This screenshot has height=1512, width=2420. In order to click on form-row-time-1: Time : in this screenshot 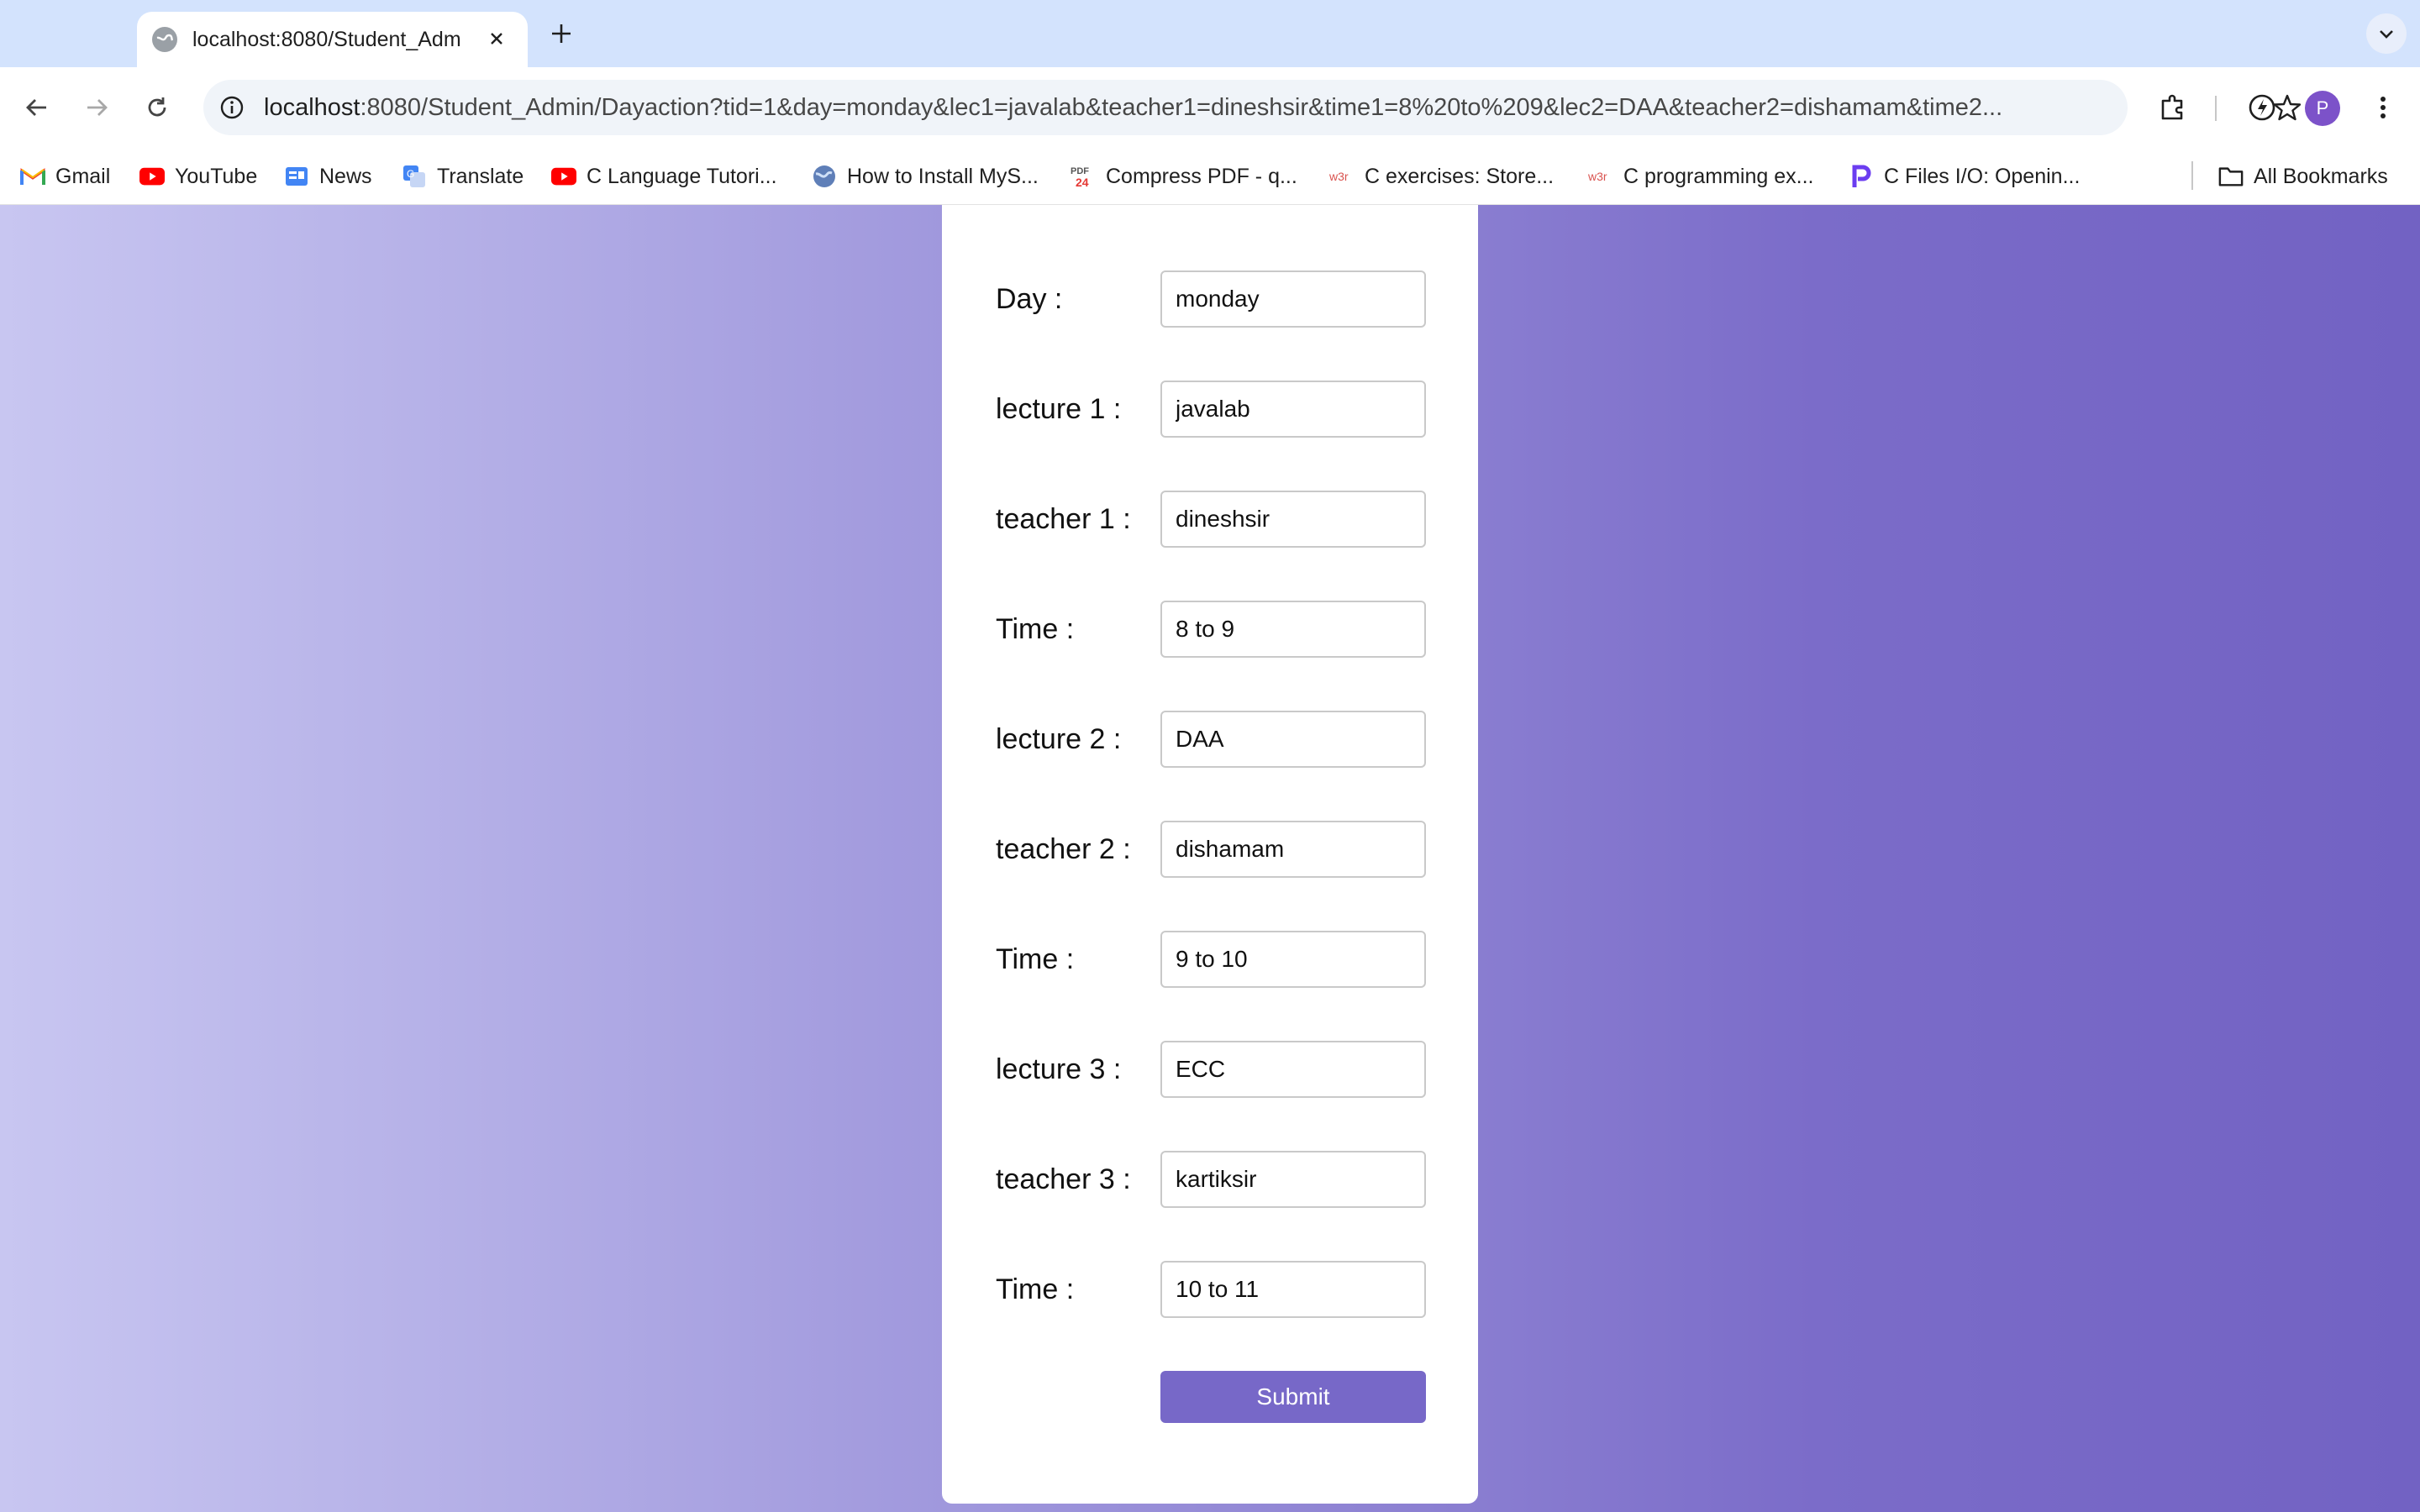, I will do `click(1214, 629)`.